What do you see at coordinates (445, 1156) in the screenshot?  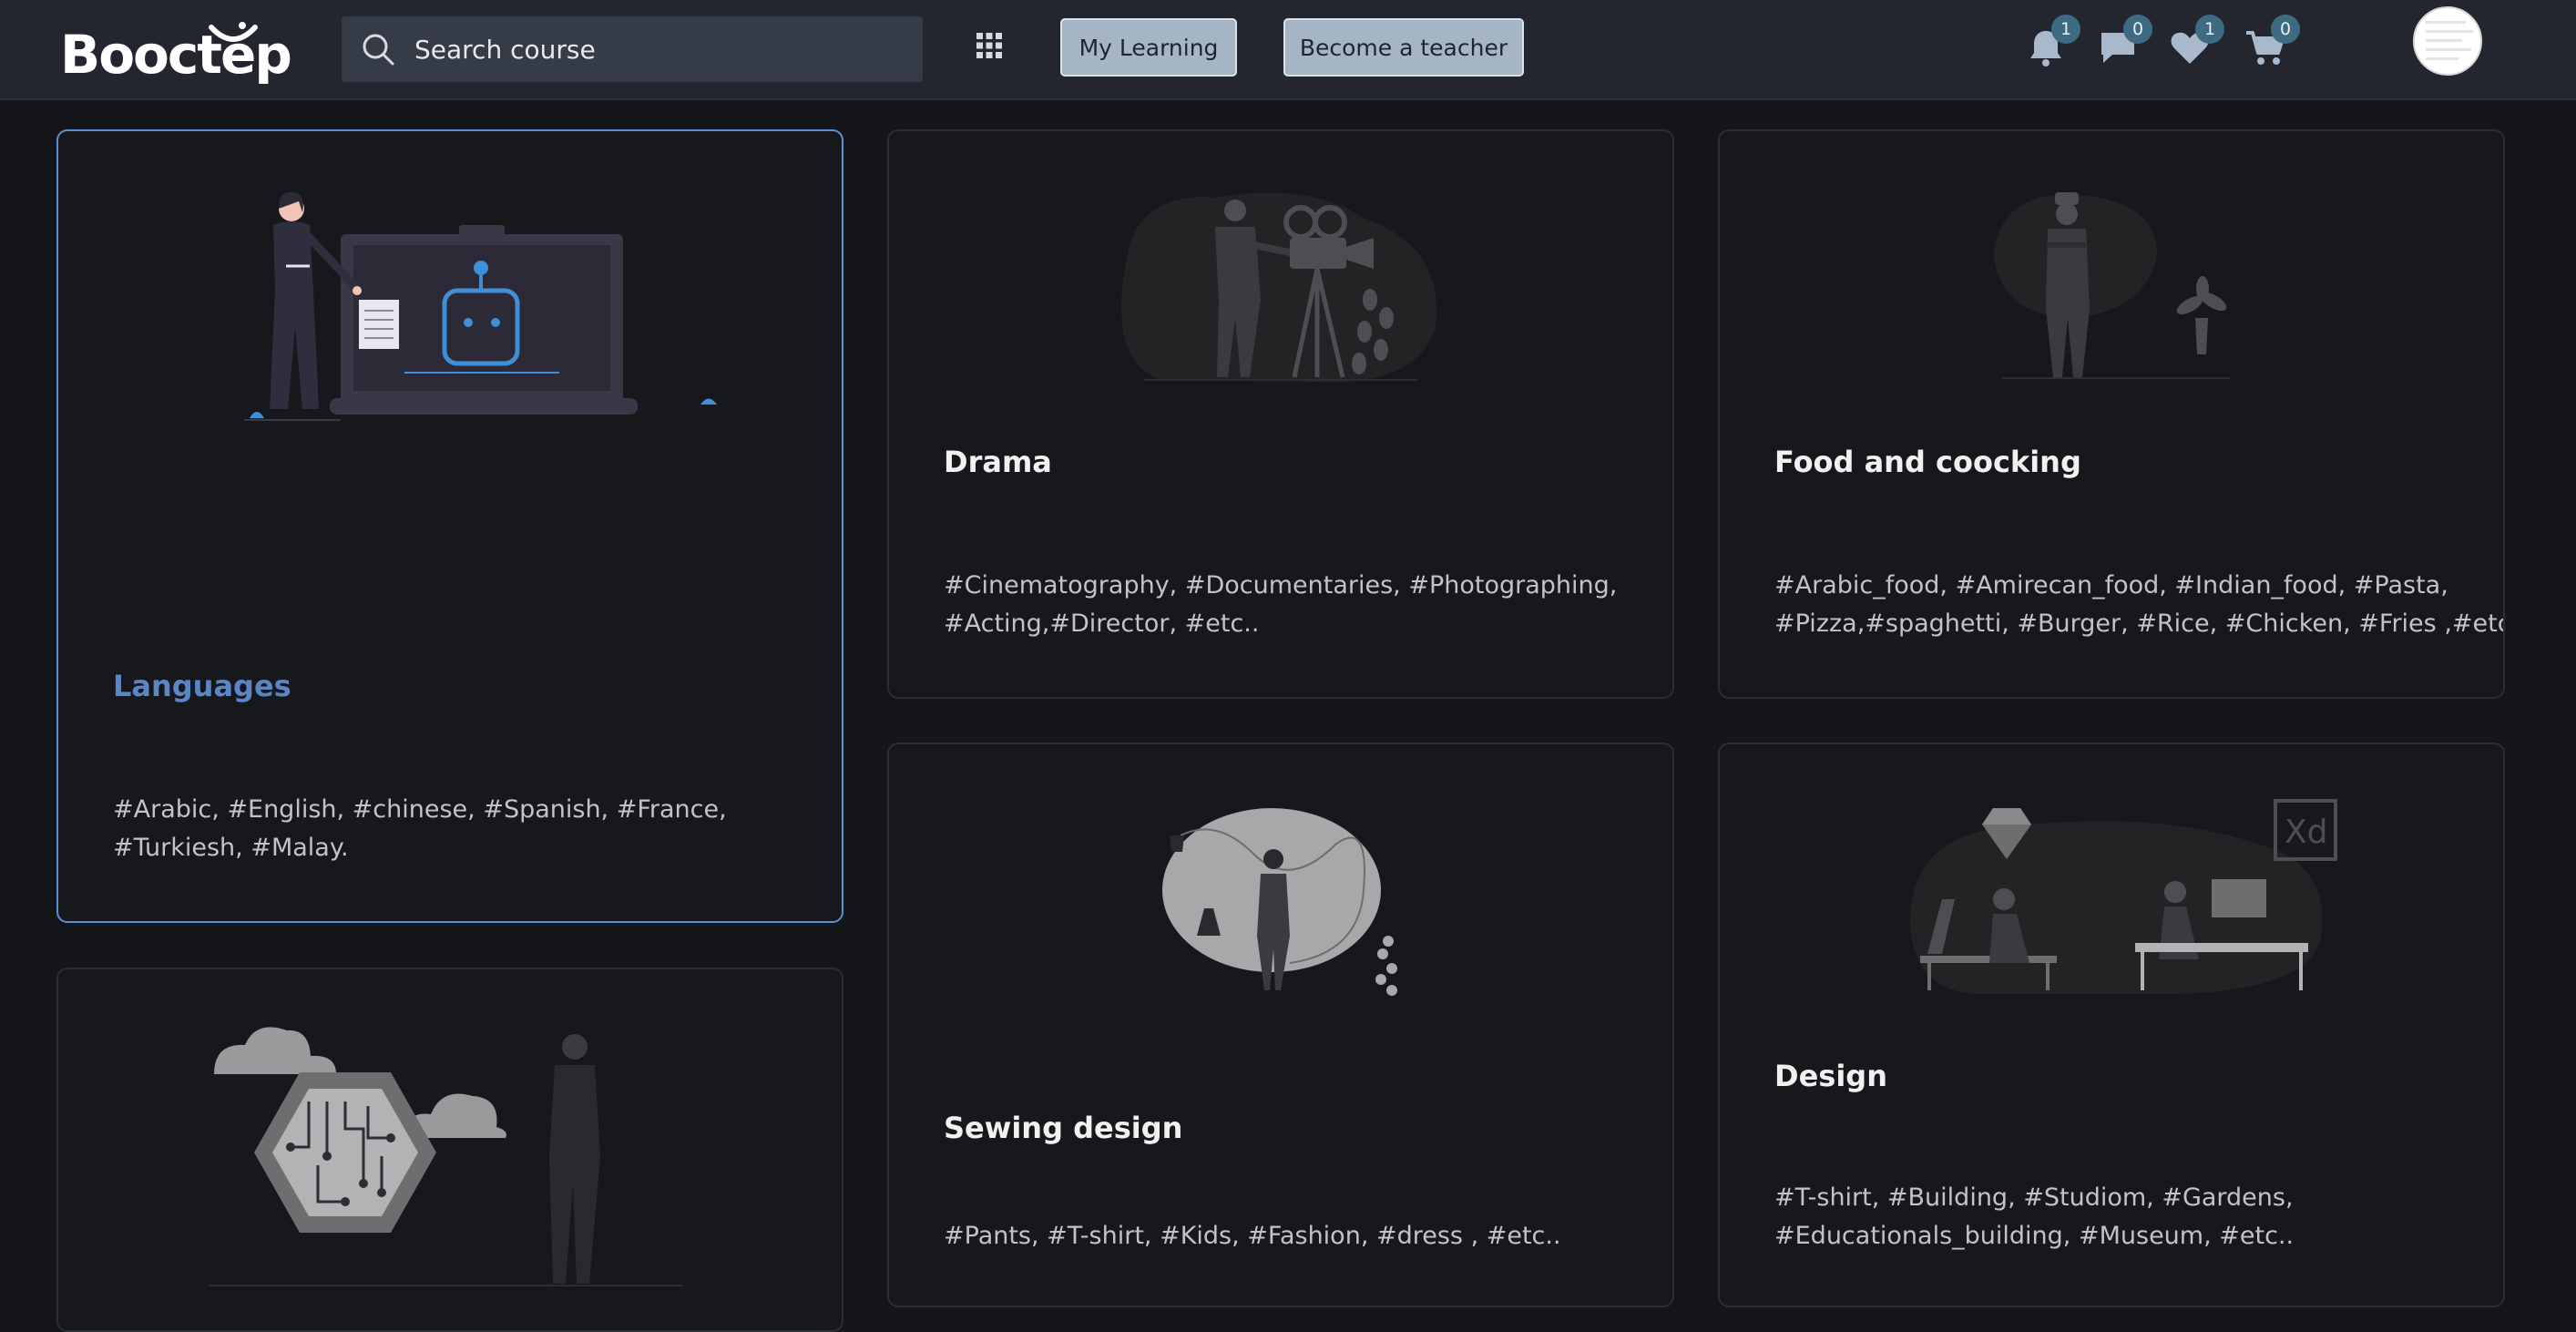 I see `tech-illustration` at bounding box center [445, 1156].